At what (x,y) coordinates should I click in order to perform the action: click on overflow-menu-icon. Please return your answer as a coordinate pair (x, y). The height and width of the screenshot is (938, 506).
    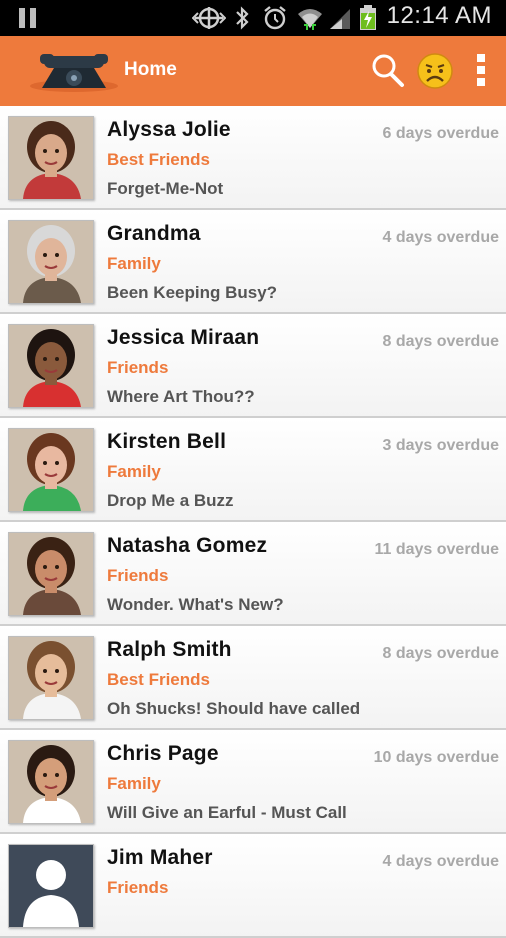
    Looking at the image, I should click on (481, 70).